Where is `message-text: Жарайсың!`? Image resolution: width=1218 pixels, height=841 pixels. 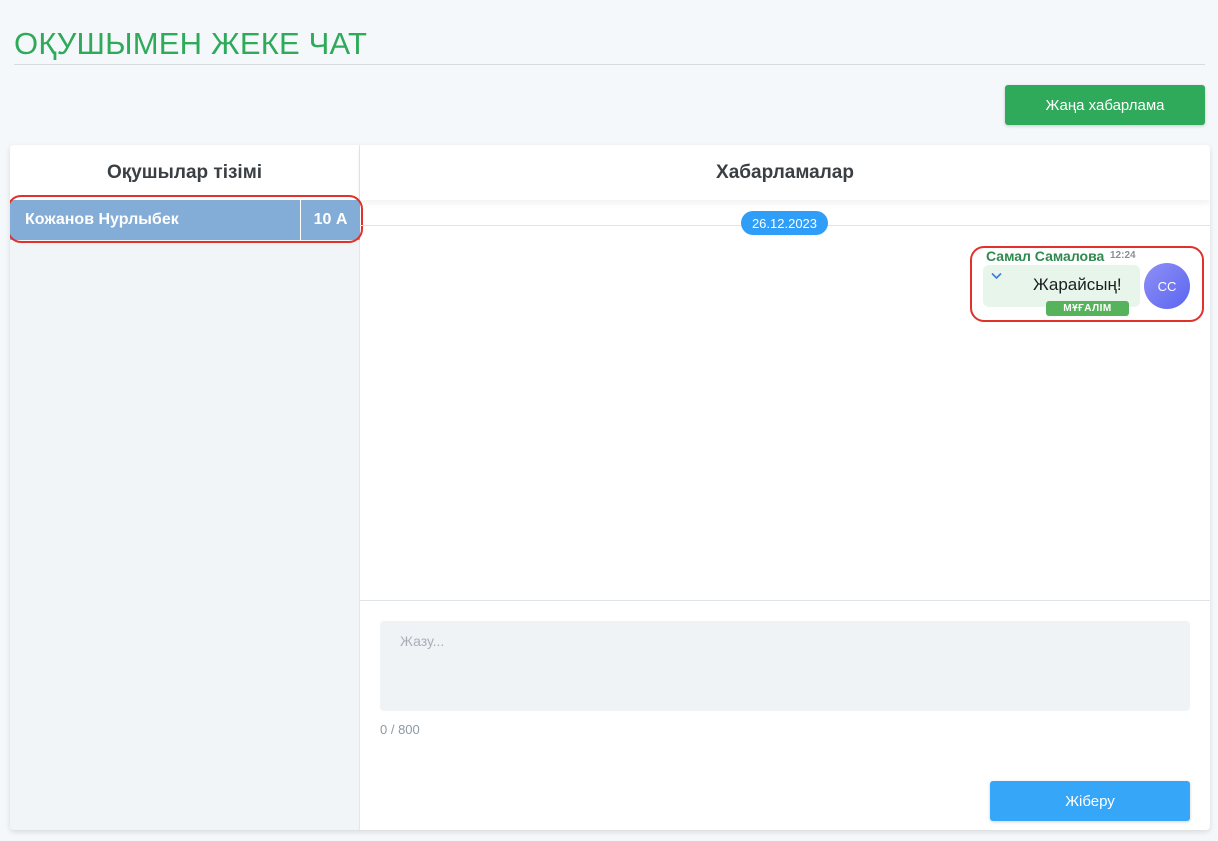 message-text: Жарайсың! is located at coordinates (1077, 284).